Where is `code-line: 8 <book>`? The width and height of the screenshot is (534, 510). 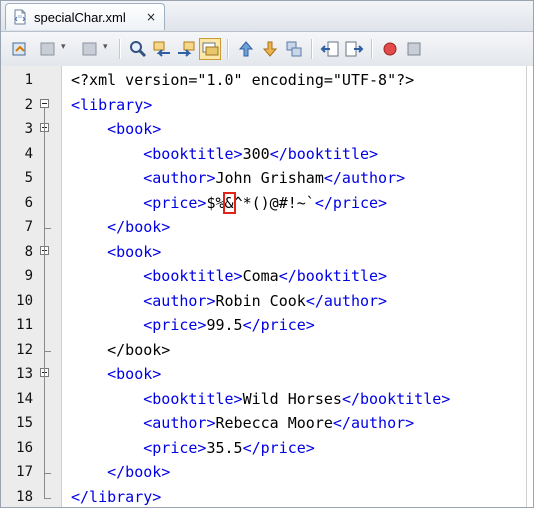
code-line: 8 <book> is located at coordinates (267, 253).